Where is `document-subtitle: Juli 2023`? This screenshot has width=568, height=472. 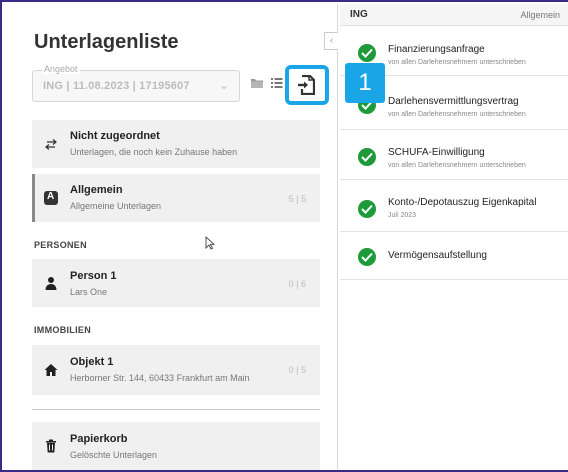
document-subtitle: Juli 2023 is located at coordinates (402, 215).